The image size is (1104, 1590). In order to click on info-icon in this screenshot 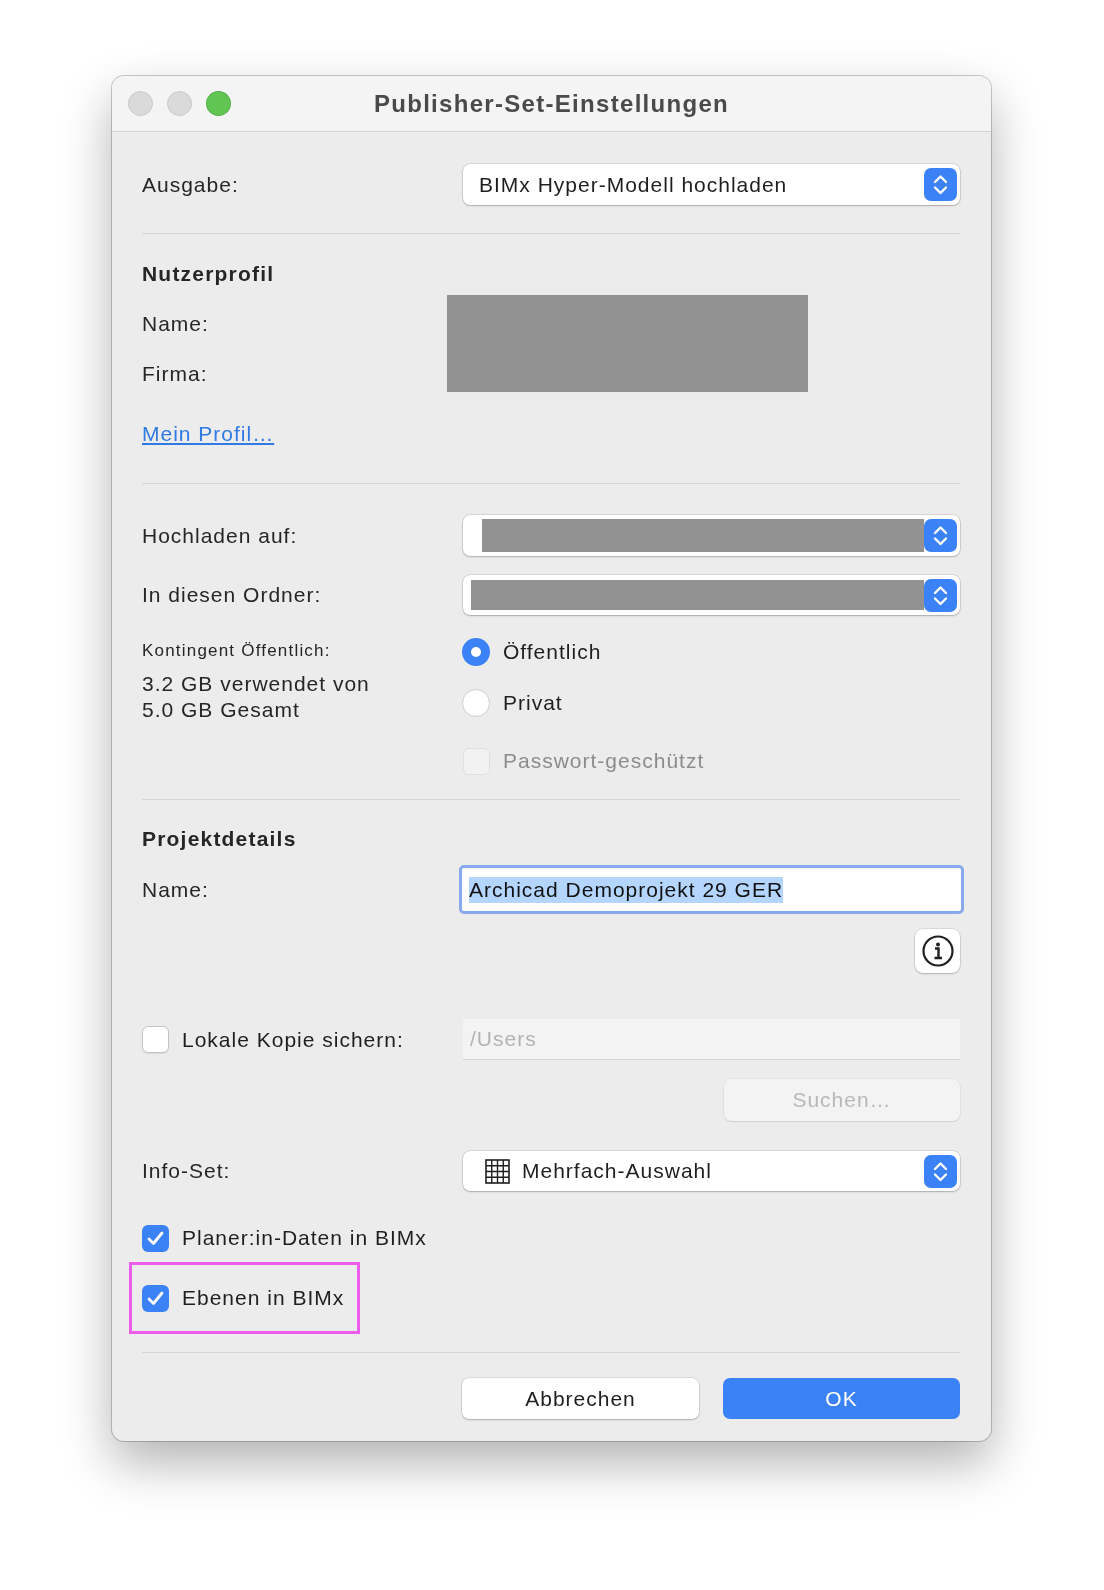, I will do `click(937, 951)`.